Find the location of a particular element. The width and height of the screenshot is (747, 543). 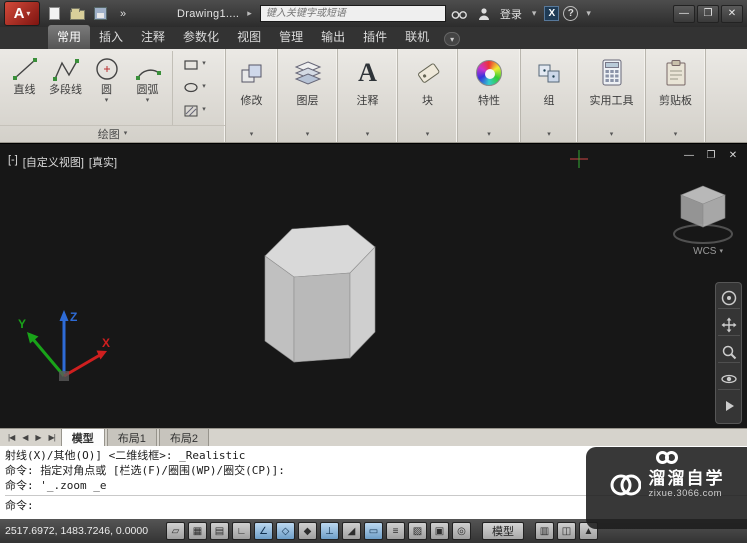

play-icon is located at coordinates (729, 406).